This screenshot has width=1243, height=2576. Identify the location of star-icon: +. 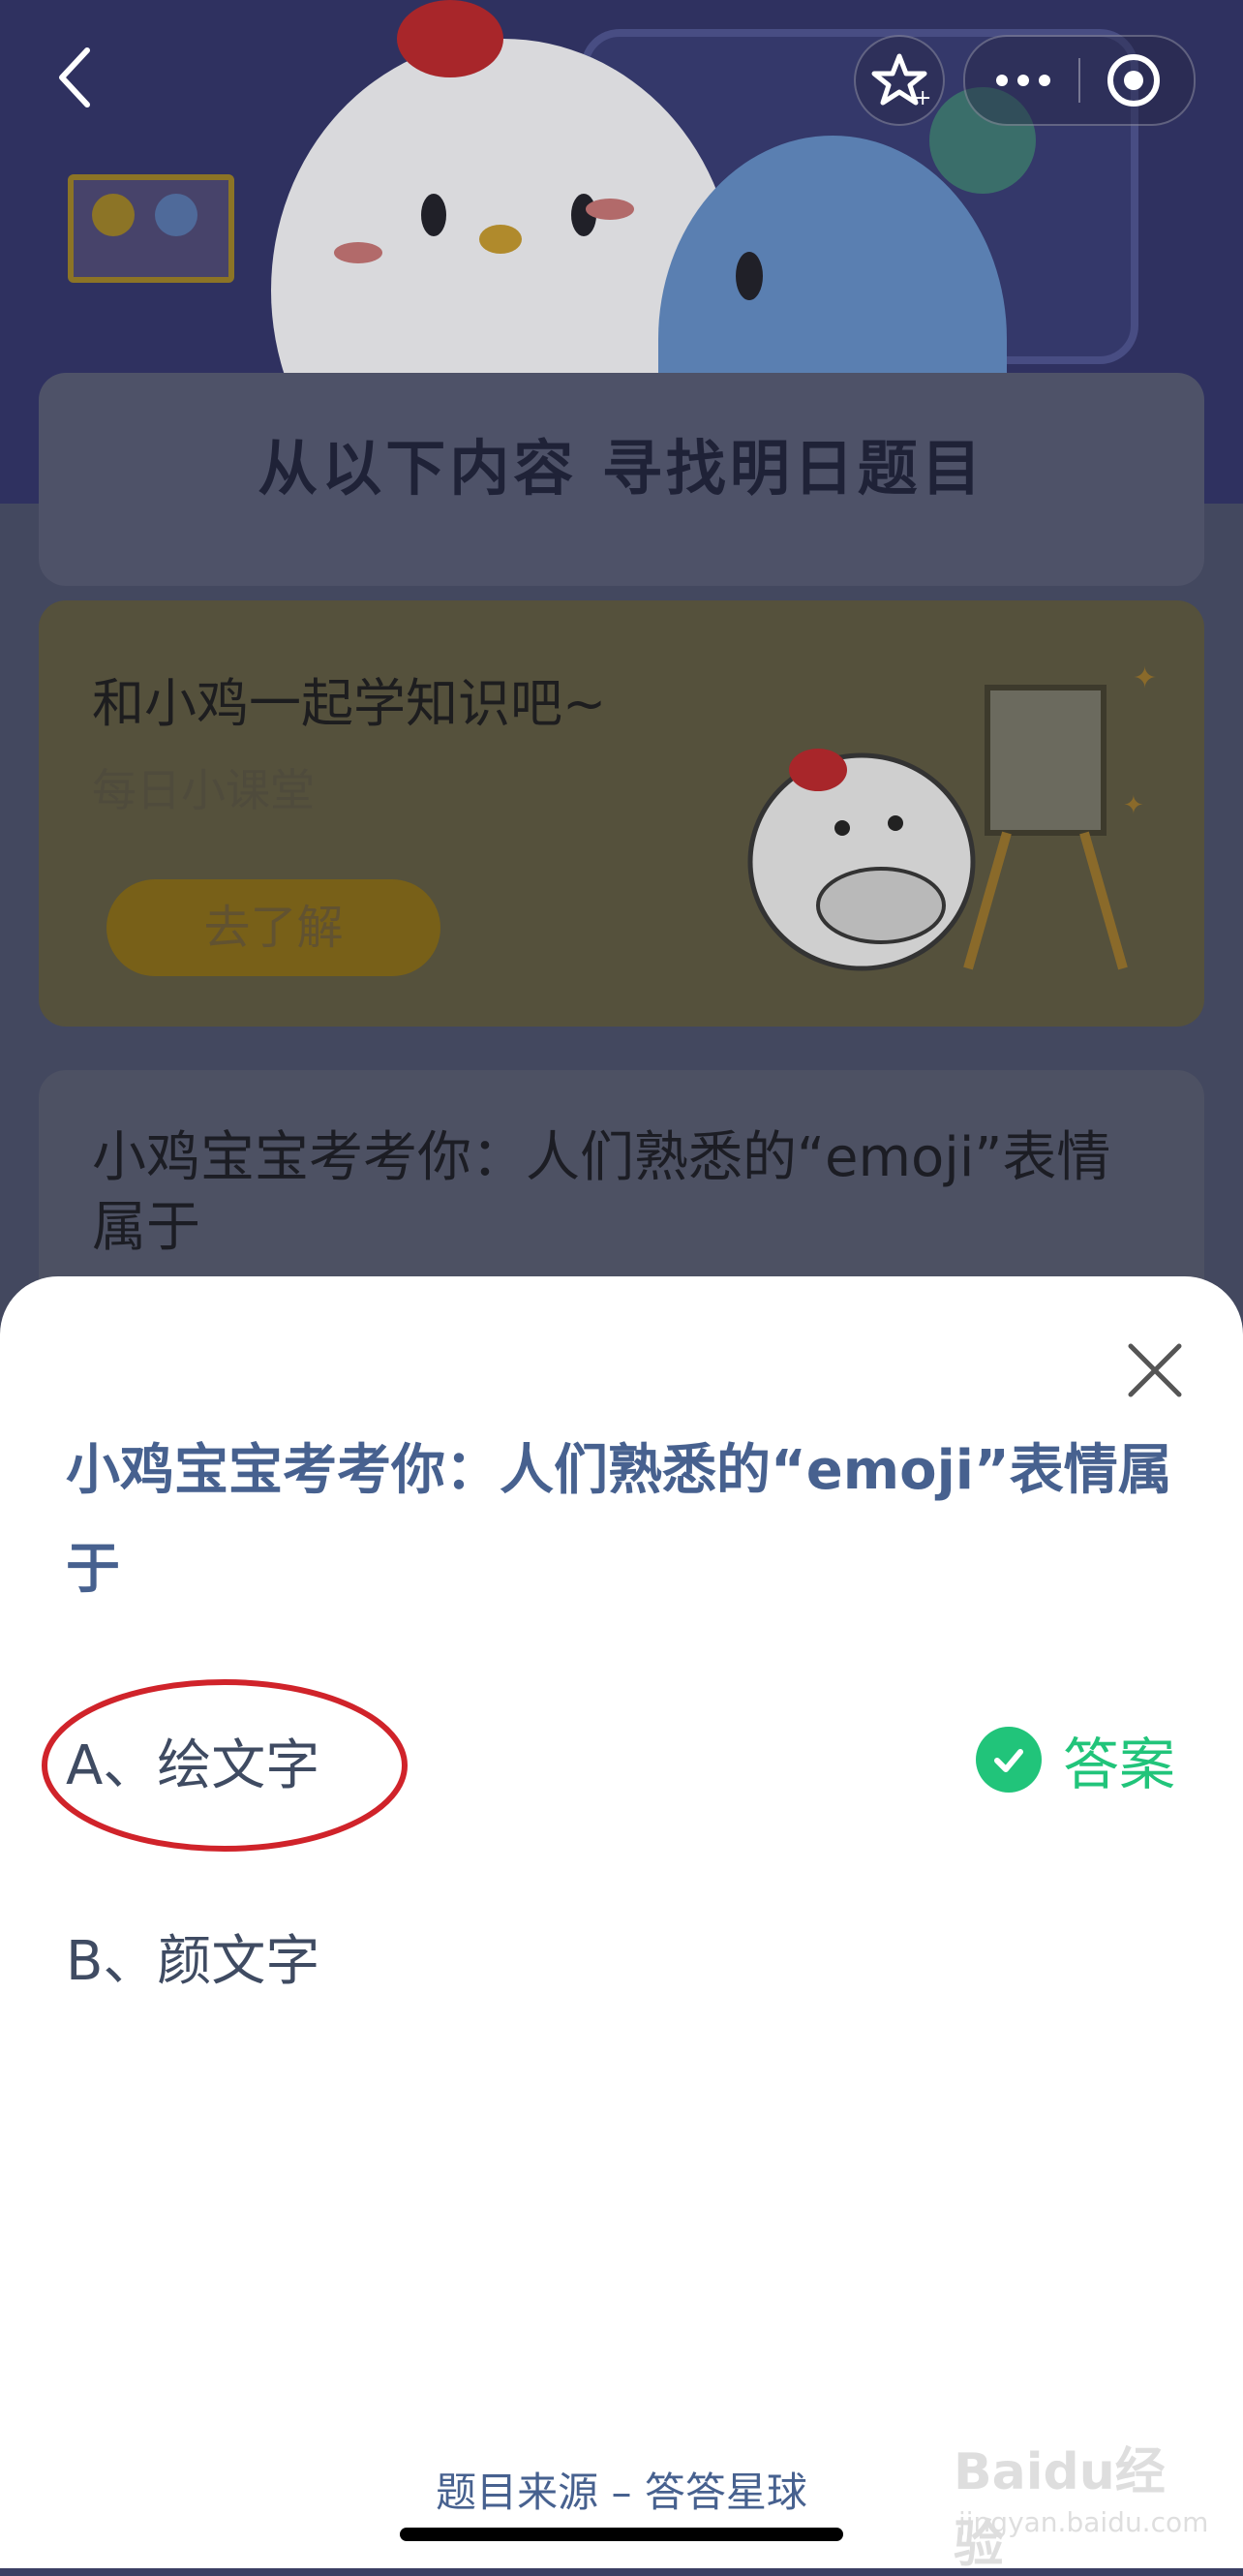
(901, 81).